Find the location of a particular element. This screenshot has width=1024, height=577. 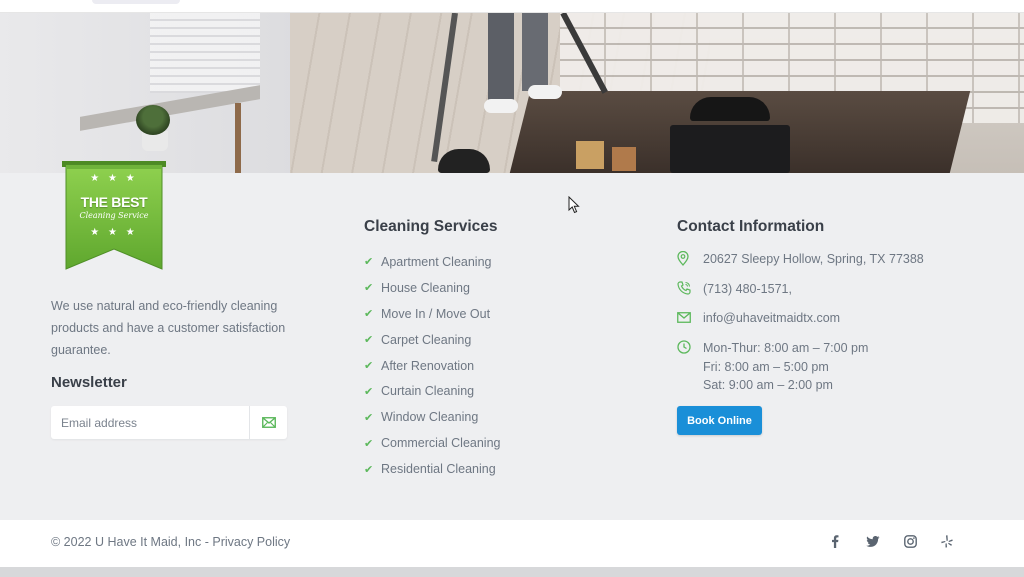

list-item: ✔ Commercial Cleaning is located at coordinates (432, 443).